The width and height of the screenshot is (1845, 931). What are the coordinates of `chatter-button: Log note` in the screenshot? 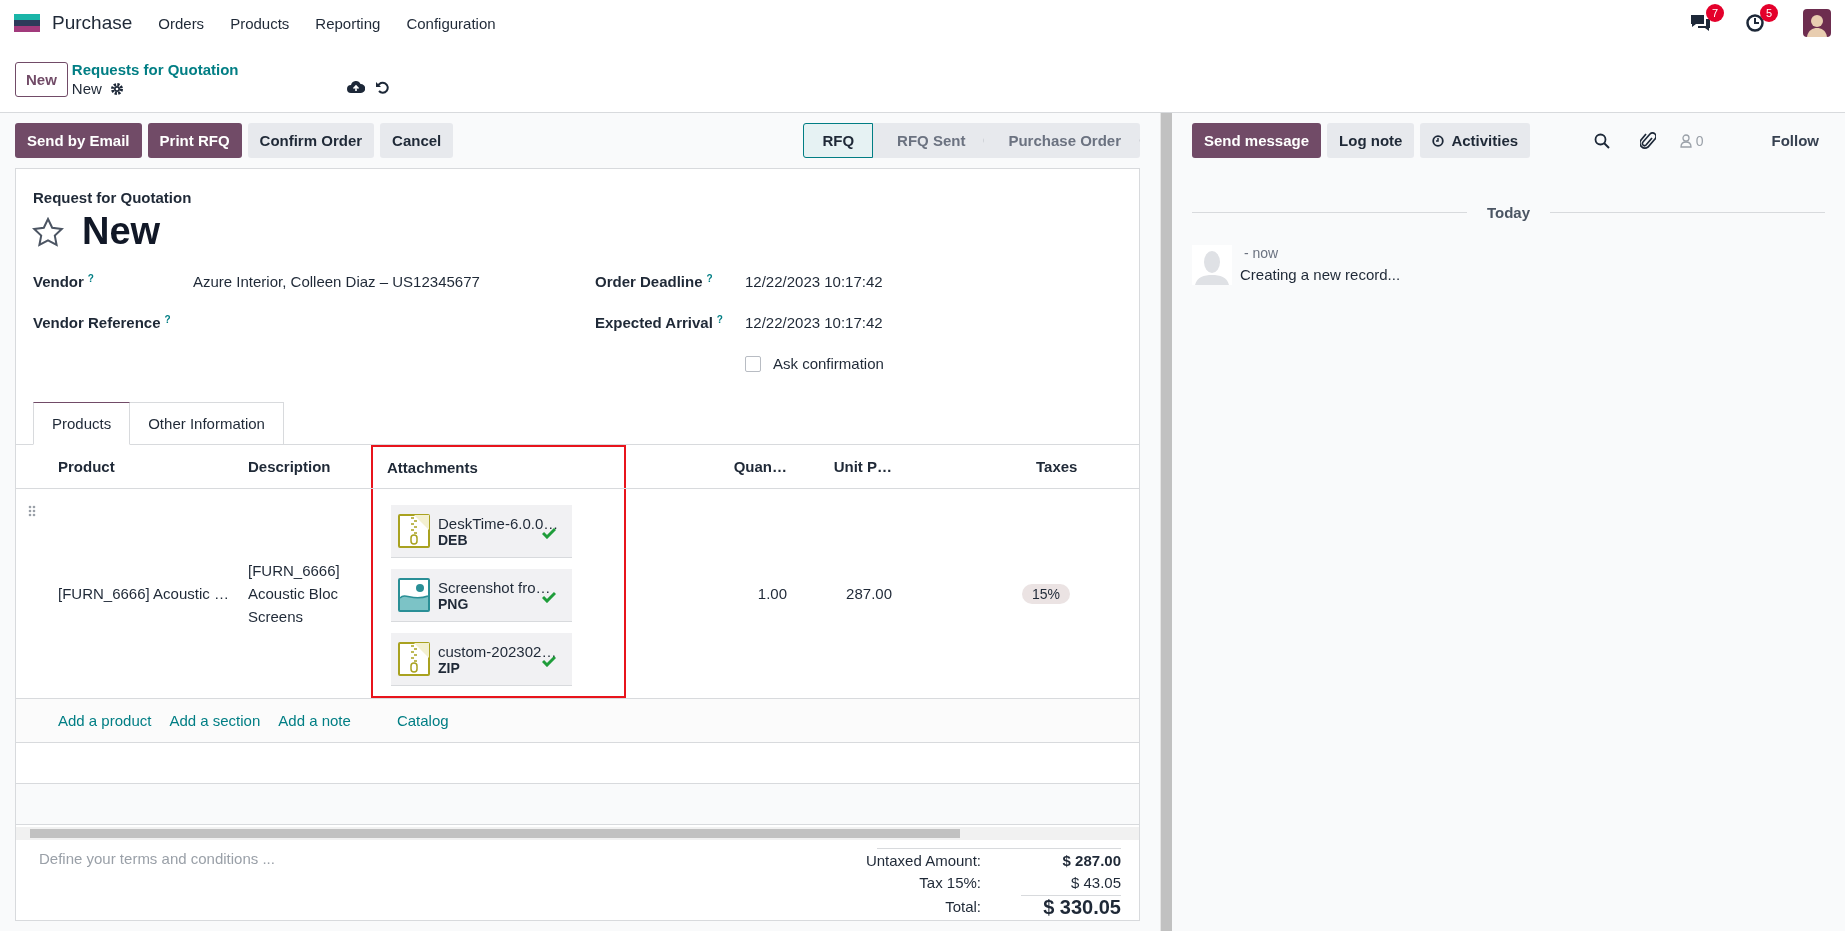 It's located at (1371, 140).